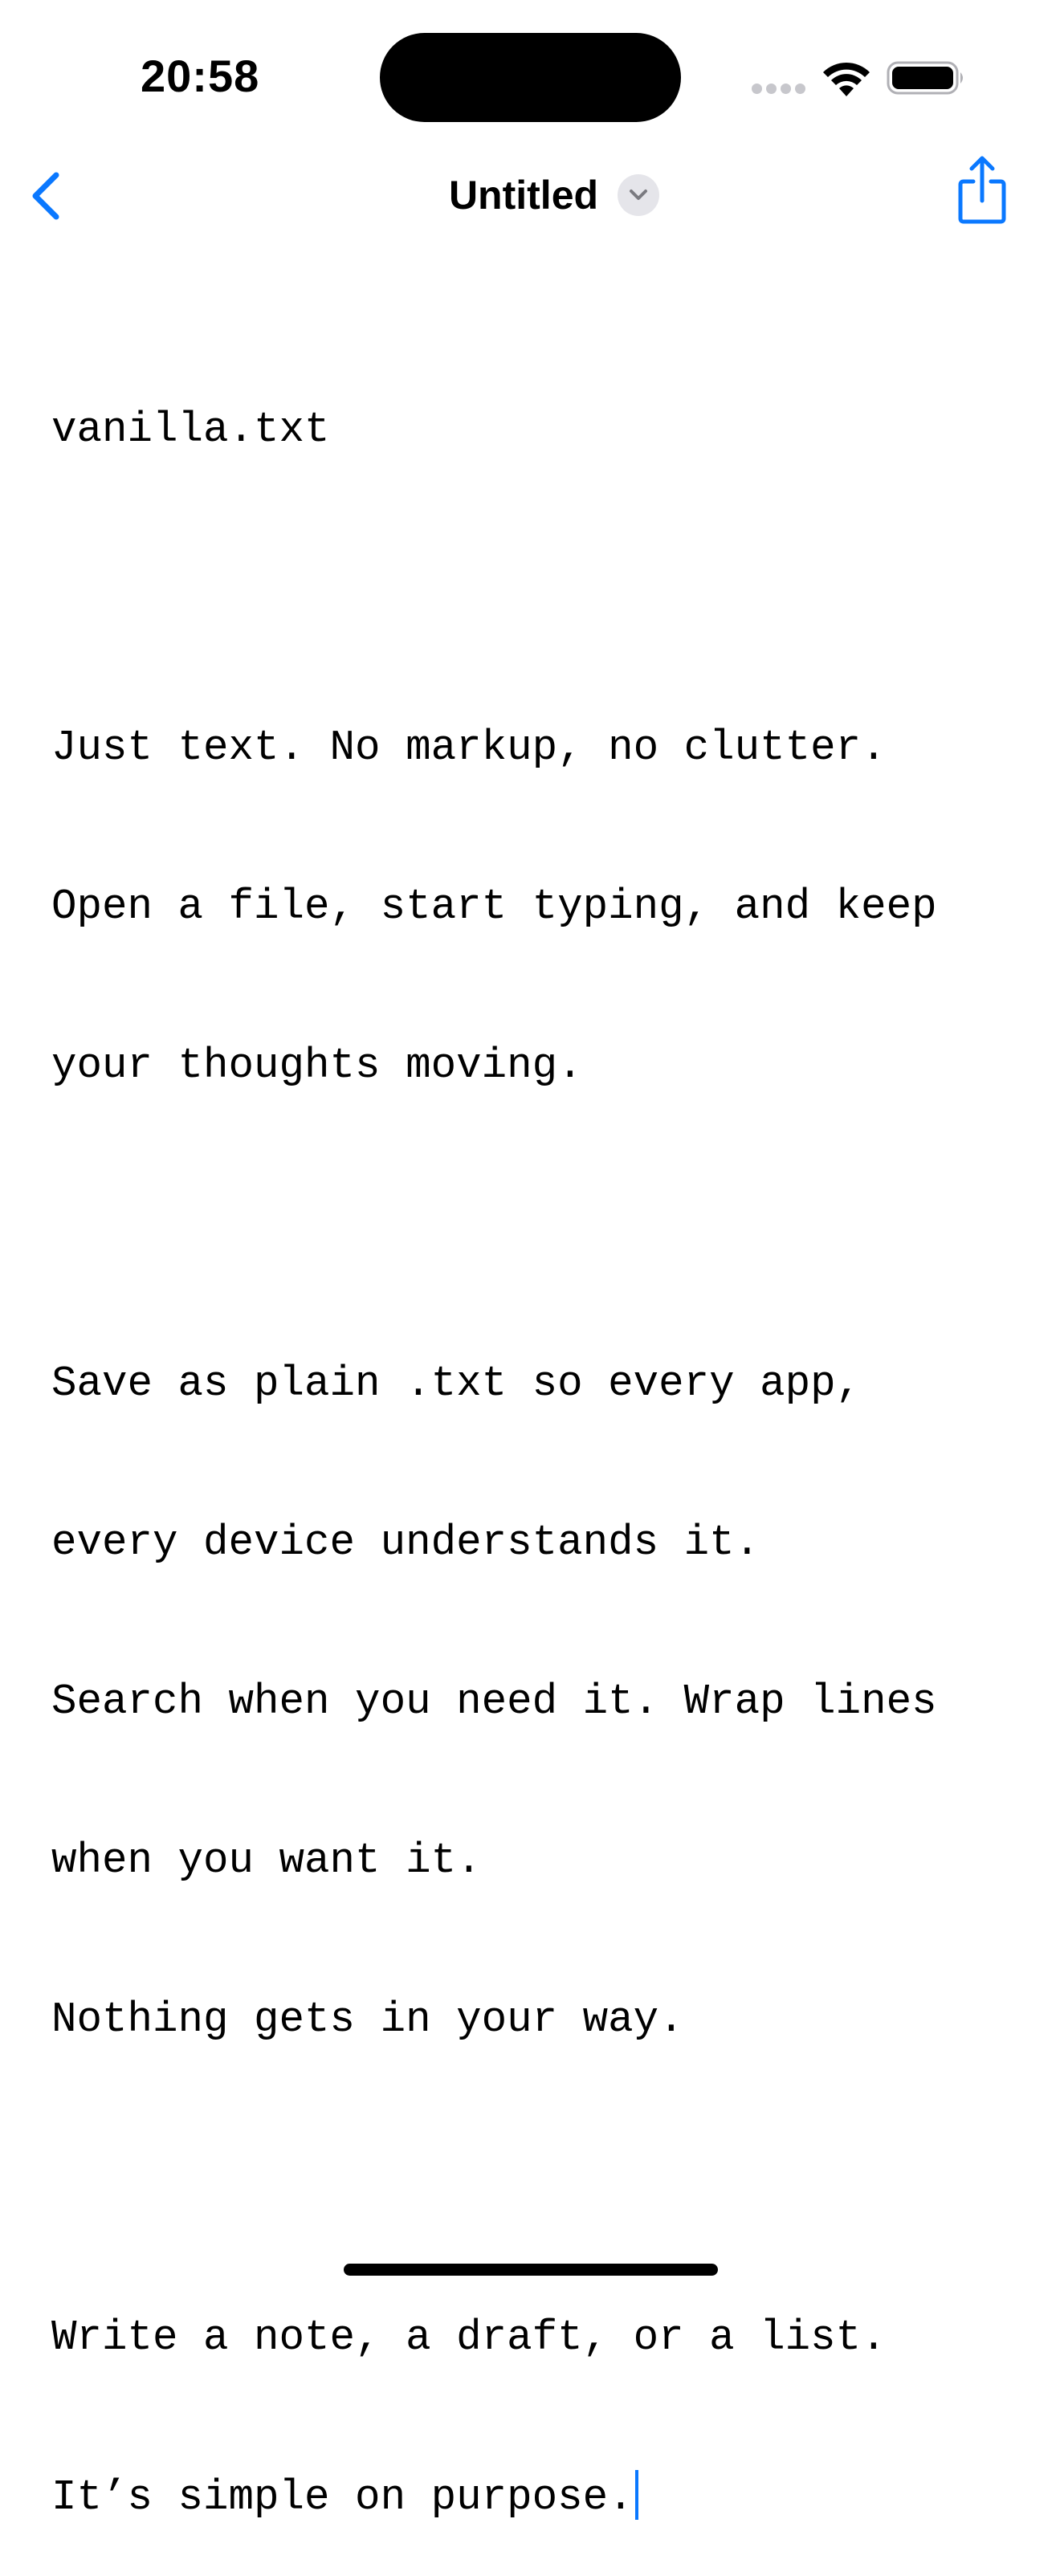 The height and width of the screenshot is (2576, 1060). I want to click on editor-line: Save as plain .txt so every app,, so click(456, 1383).